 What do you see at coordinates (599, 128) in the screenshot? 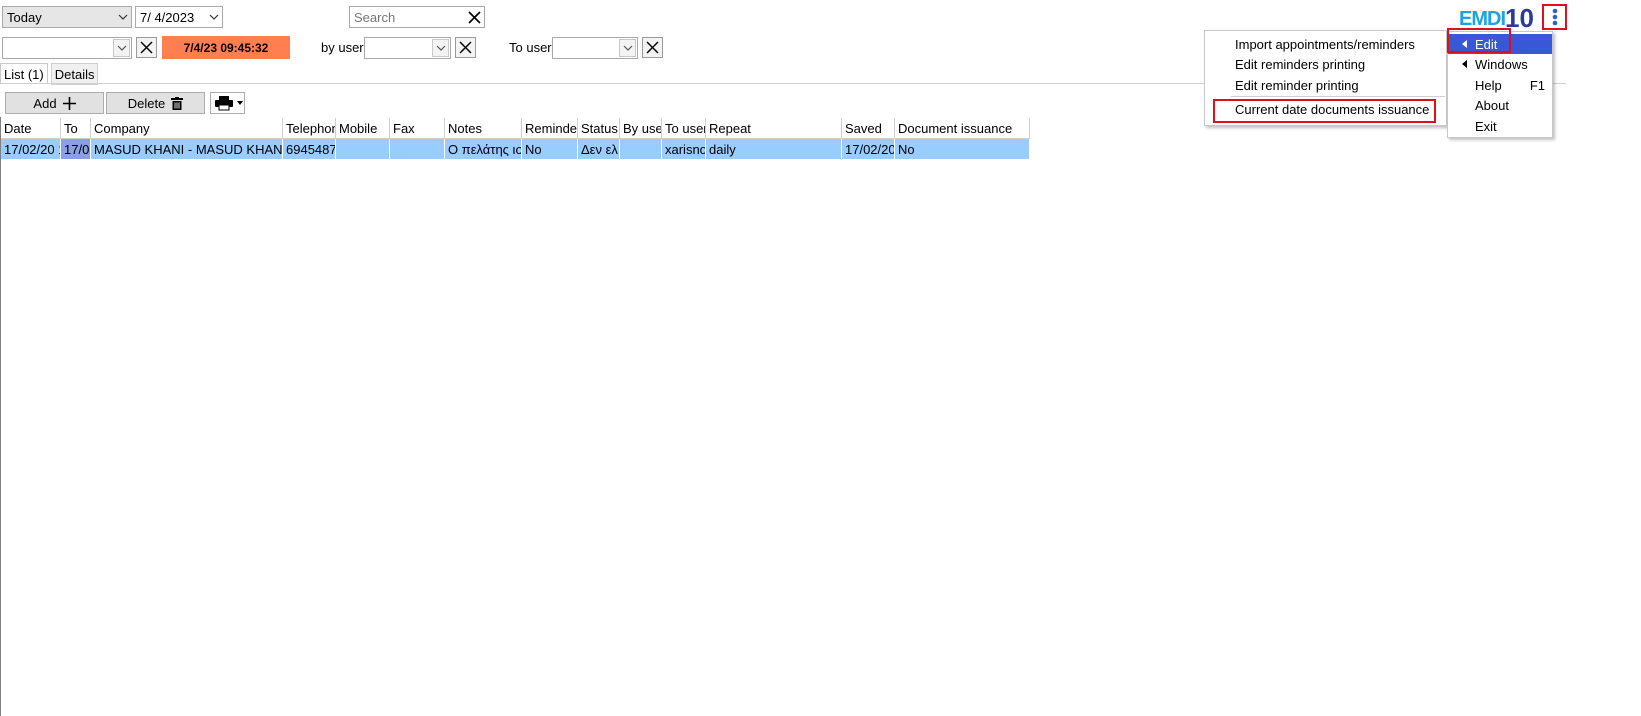
I see `column-header: Status` at bounding box center [599, 128].